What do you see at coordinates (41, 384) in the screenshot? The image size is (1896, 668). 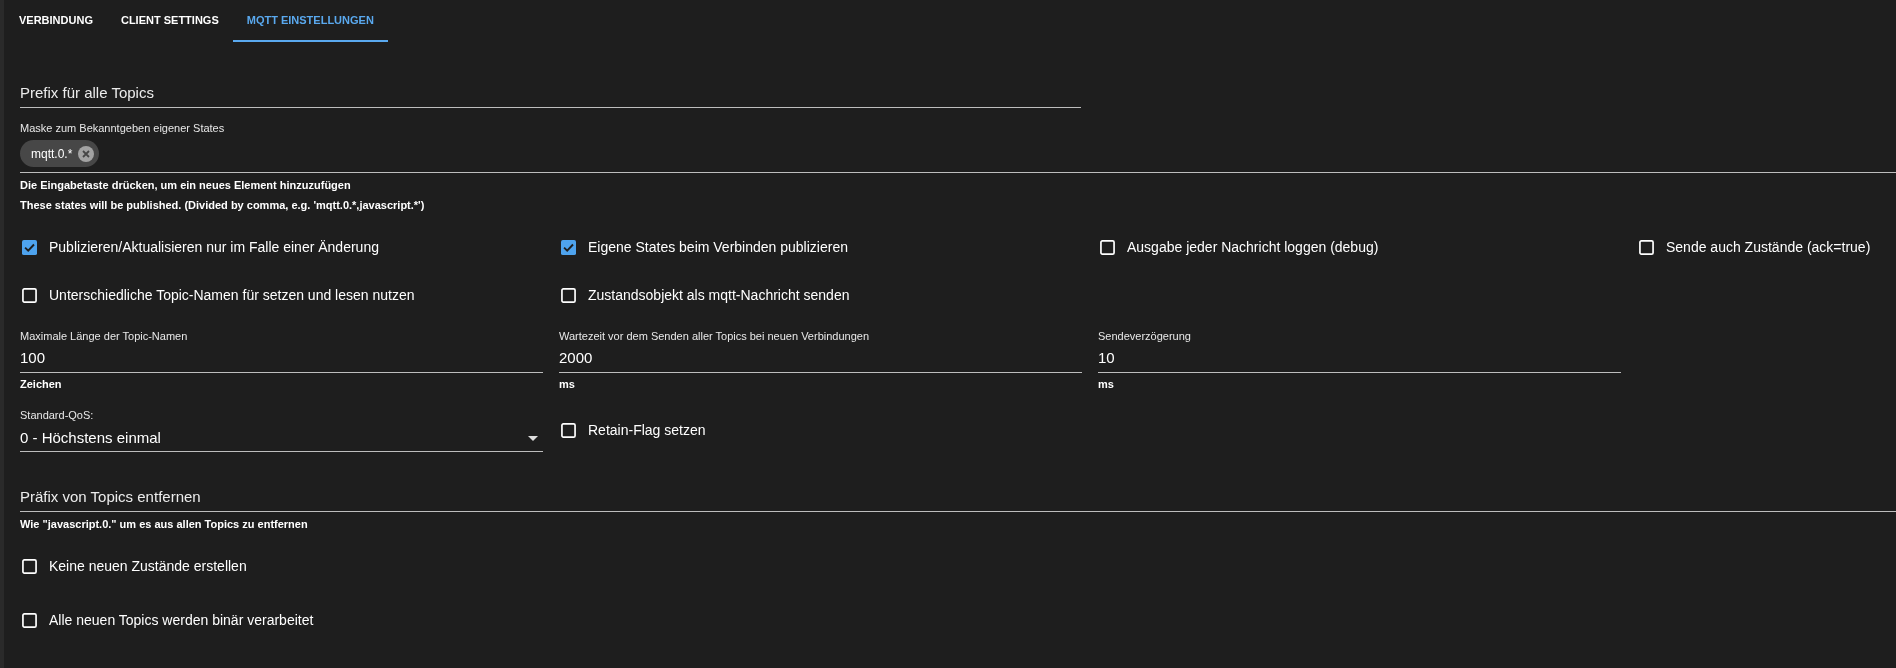 I see `unit-text: Zeichen` at bounding box center [41, 384].